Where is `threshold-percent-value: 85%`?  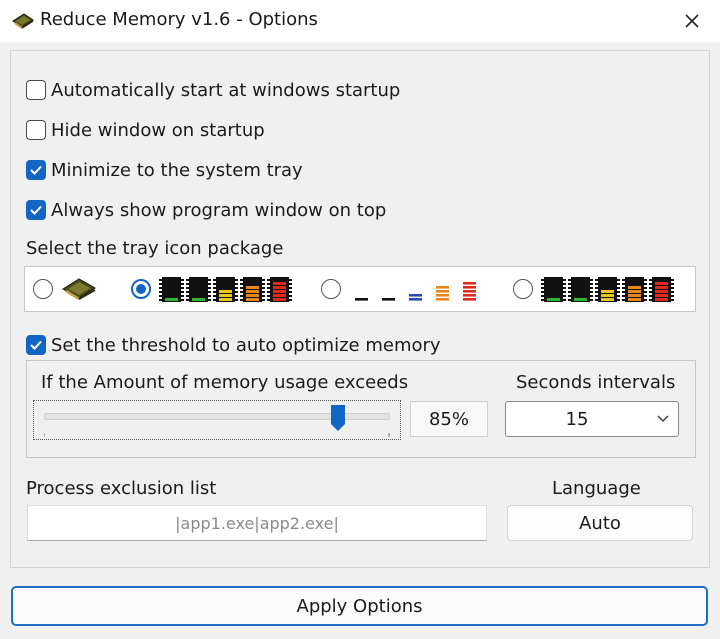
threshold-percent-value: 85% is located at coordinates (449, 419).